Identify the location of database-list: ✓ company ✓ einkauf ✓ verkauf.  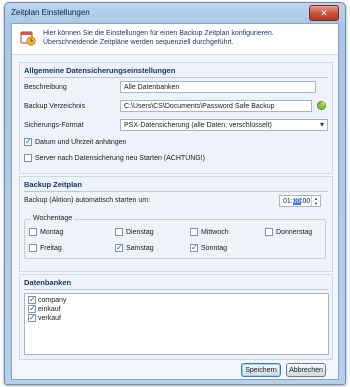
(176, 324).